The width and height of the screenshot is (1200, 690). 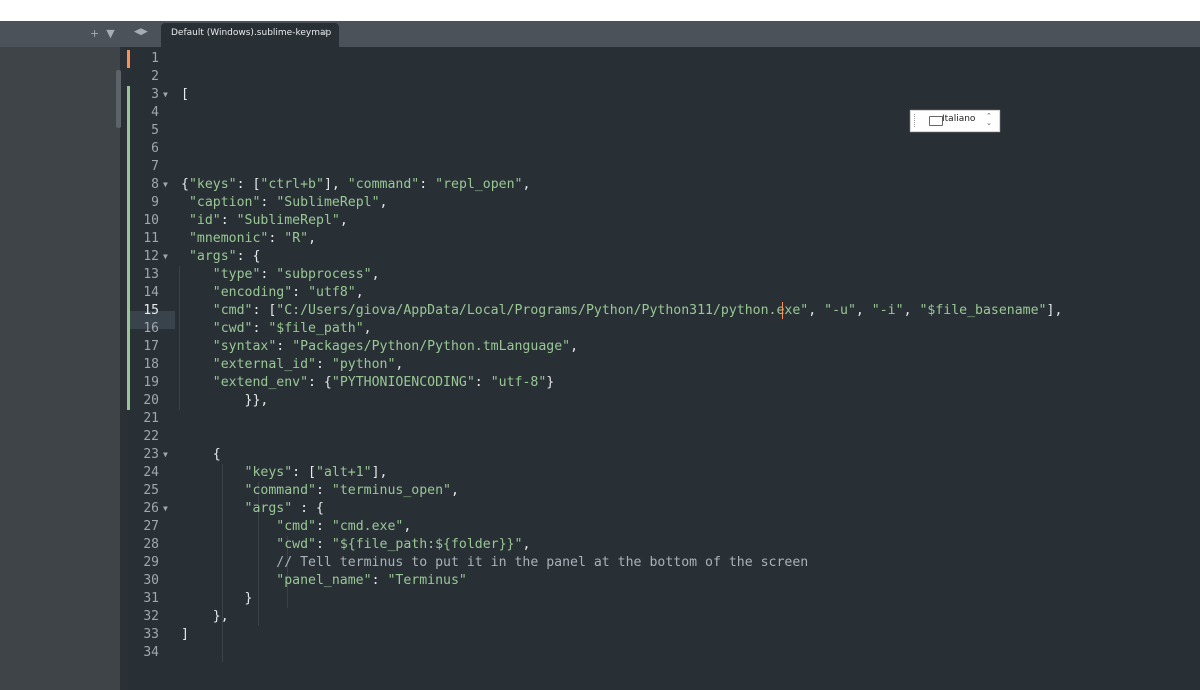 I want to click on code-token: "cmd.exe", so click(x=367, y=526).